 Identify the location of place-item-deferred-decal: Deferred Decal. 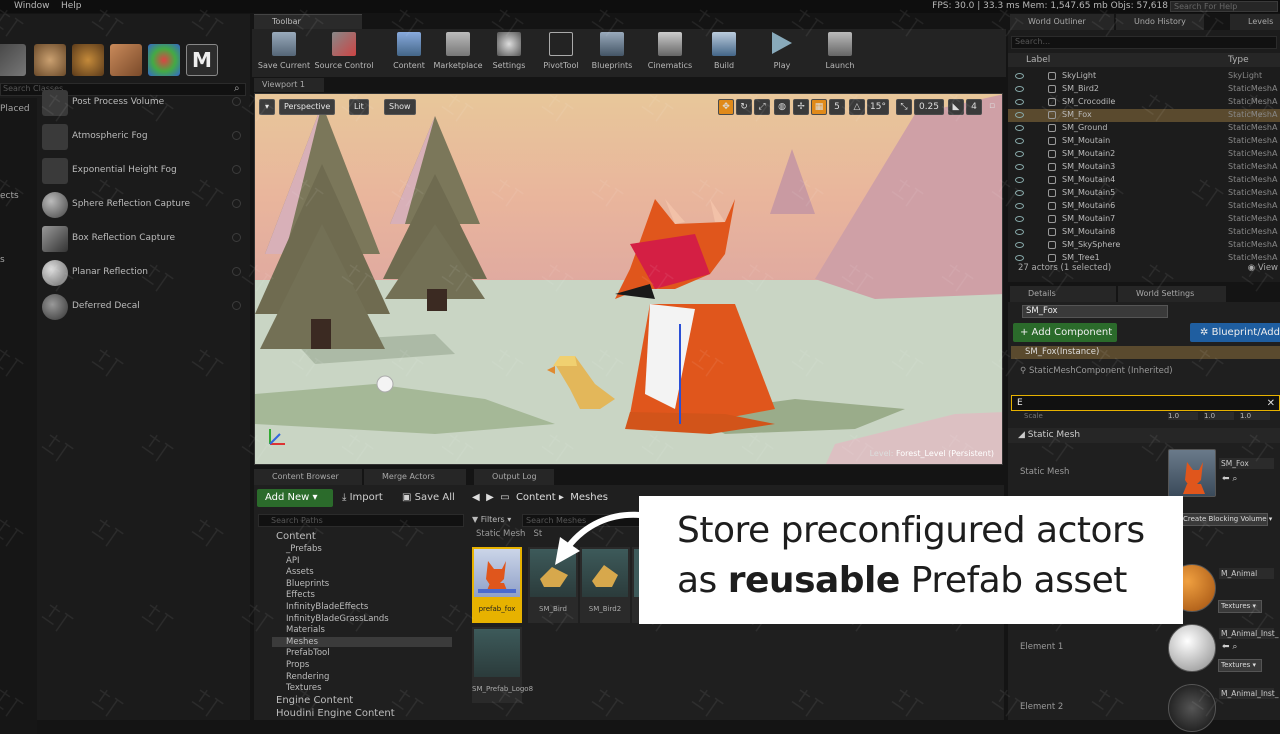
(142, 307).